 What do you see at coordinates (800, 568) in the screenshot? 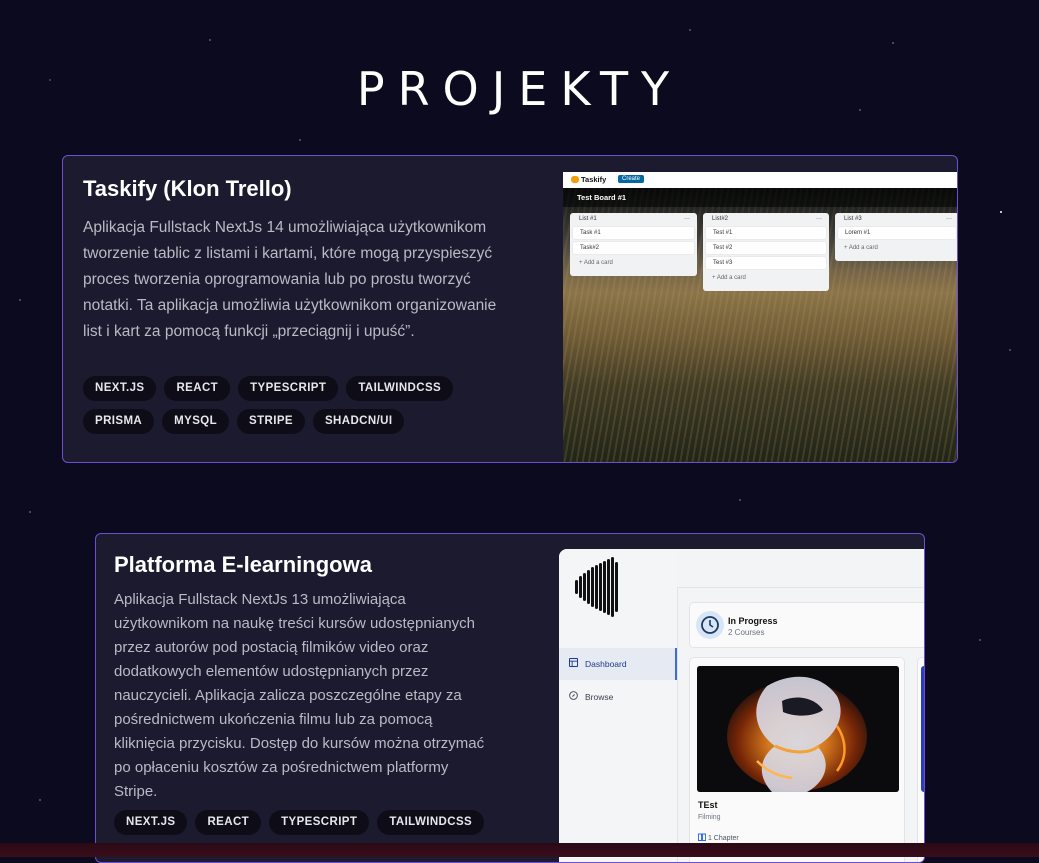
I see `app-topbar` at bounding box center [800, 568].